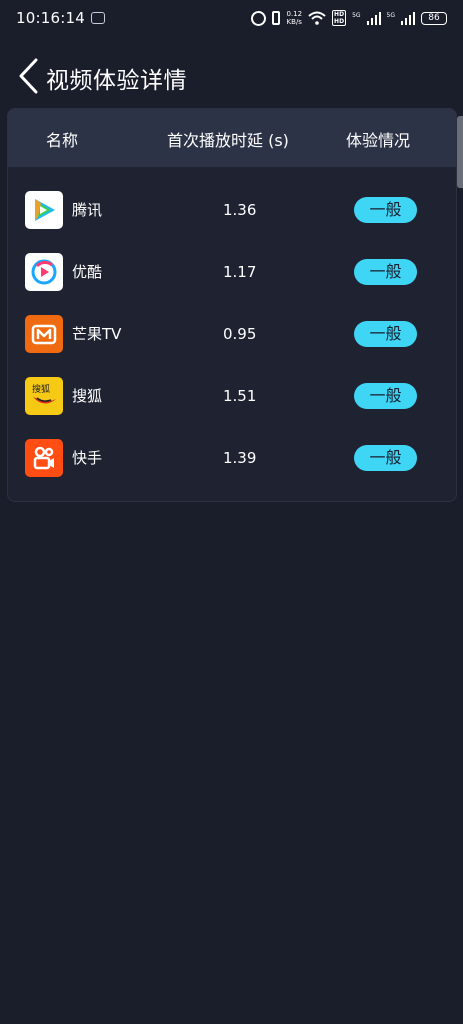  What do you see at coordinates (232, 284) in the screenshot?
I see `table-row: 优酷 1.17 一般` at bounding box center [232, 284].